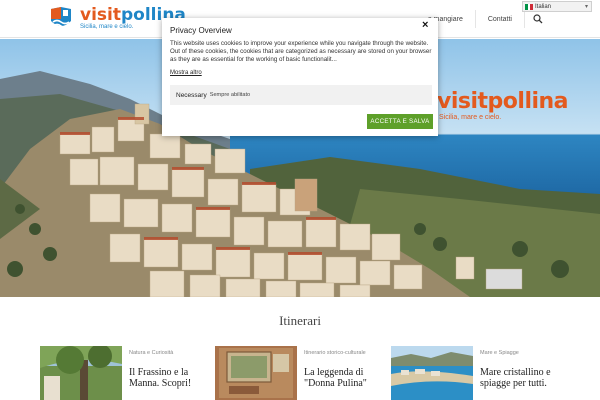 The height and width of the screenshot is (400, 600). What do you see at coordinates (470, 117) in the screenshot?
I see `hero-logo-tagline: Sicilia, mare e cielo.` at bounding box center [470, 117].